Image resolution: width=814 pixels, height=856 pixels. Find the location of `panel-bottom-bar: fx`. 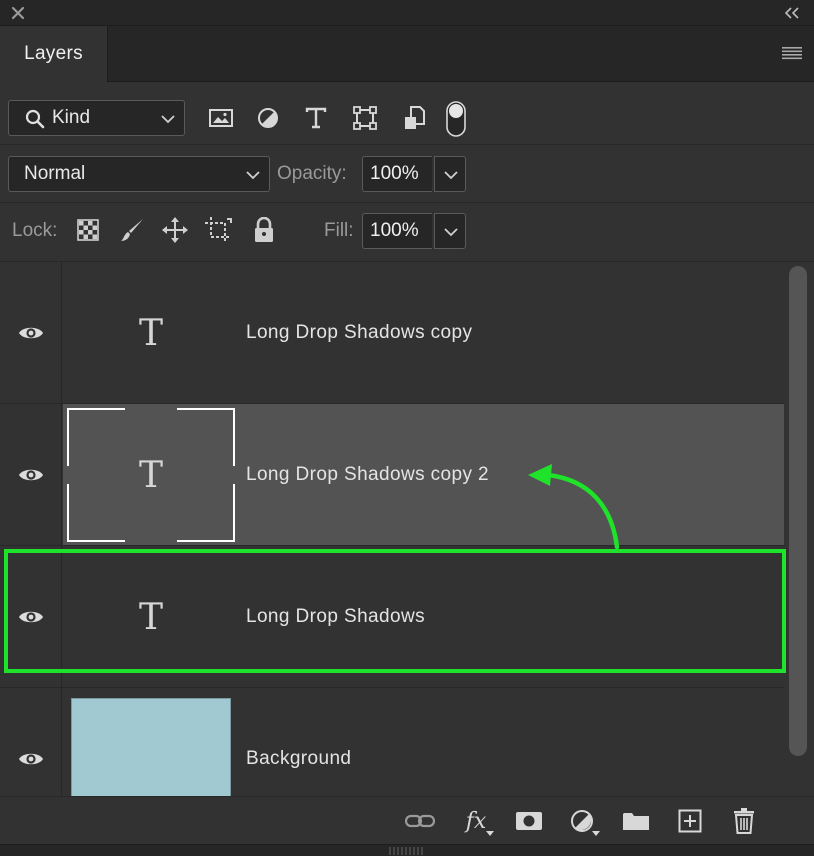

panel-bottom-bar: fx is located at coordinates (407, 820).